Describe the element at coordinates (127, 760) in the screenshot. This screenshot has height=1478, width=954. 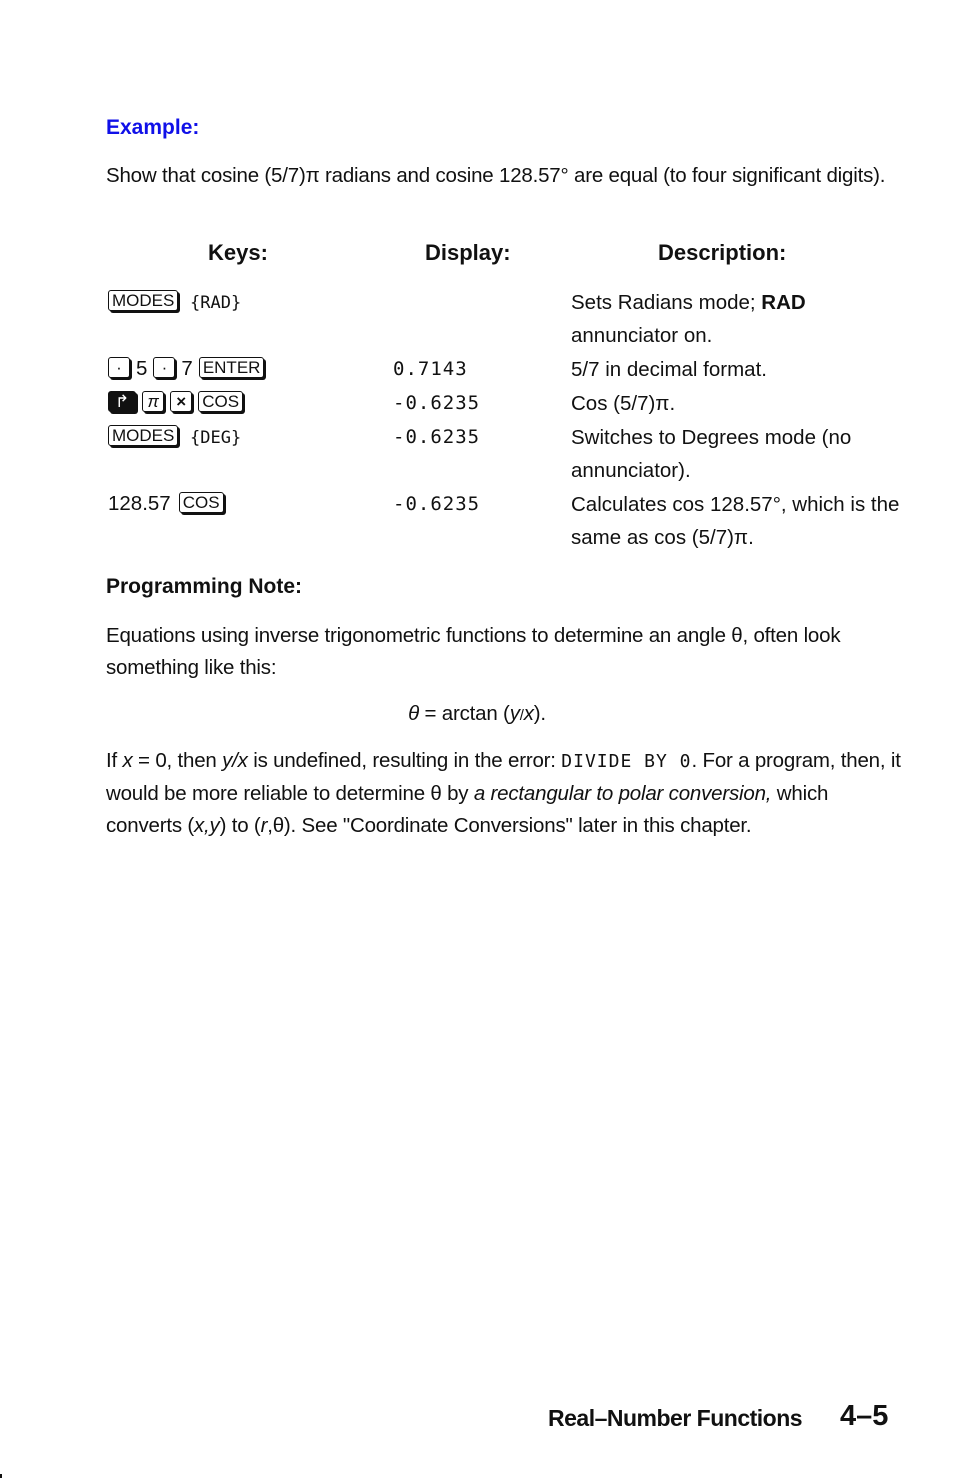
I see `math-var: x` at that location.